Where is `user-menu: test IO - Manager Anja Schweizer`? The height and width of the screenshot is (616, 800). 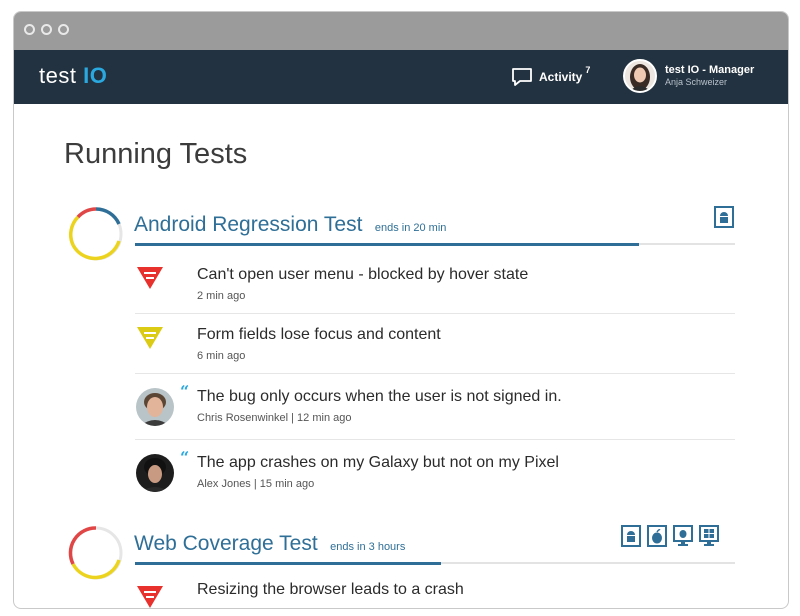
user-menu: test IO - Manager Anja Schweizer is located at coordinates (688, 76).